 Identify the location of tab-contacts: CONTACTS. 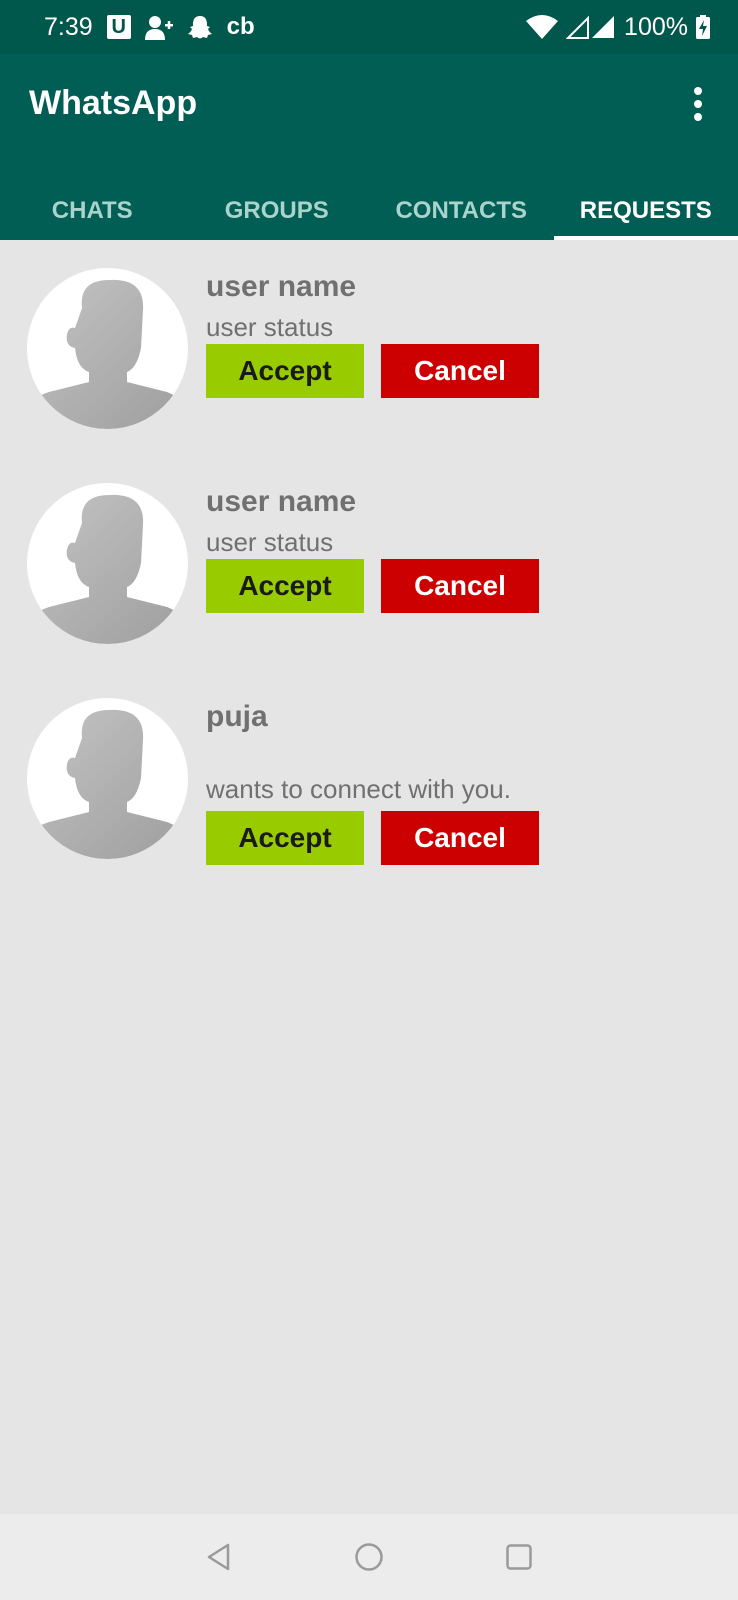
(461, 211).